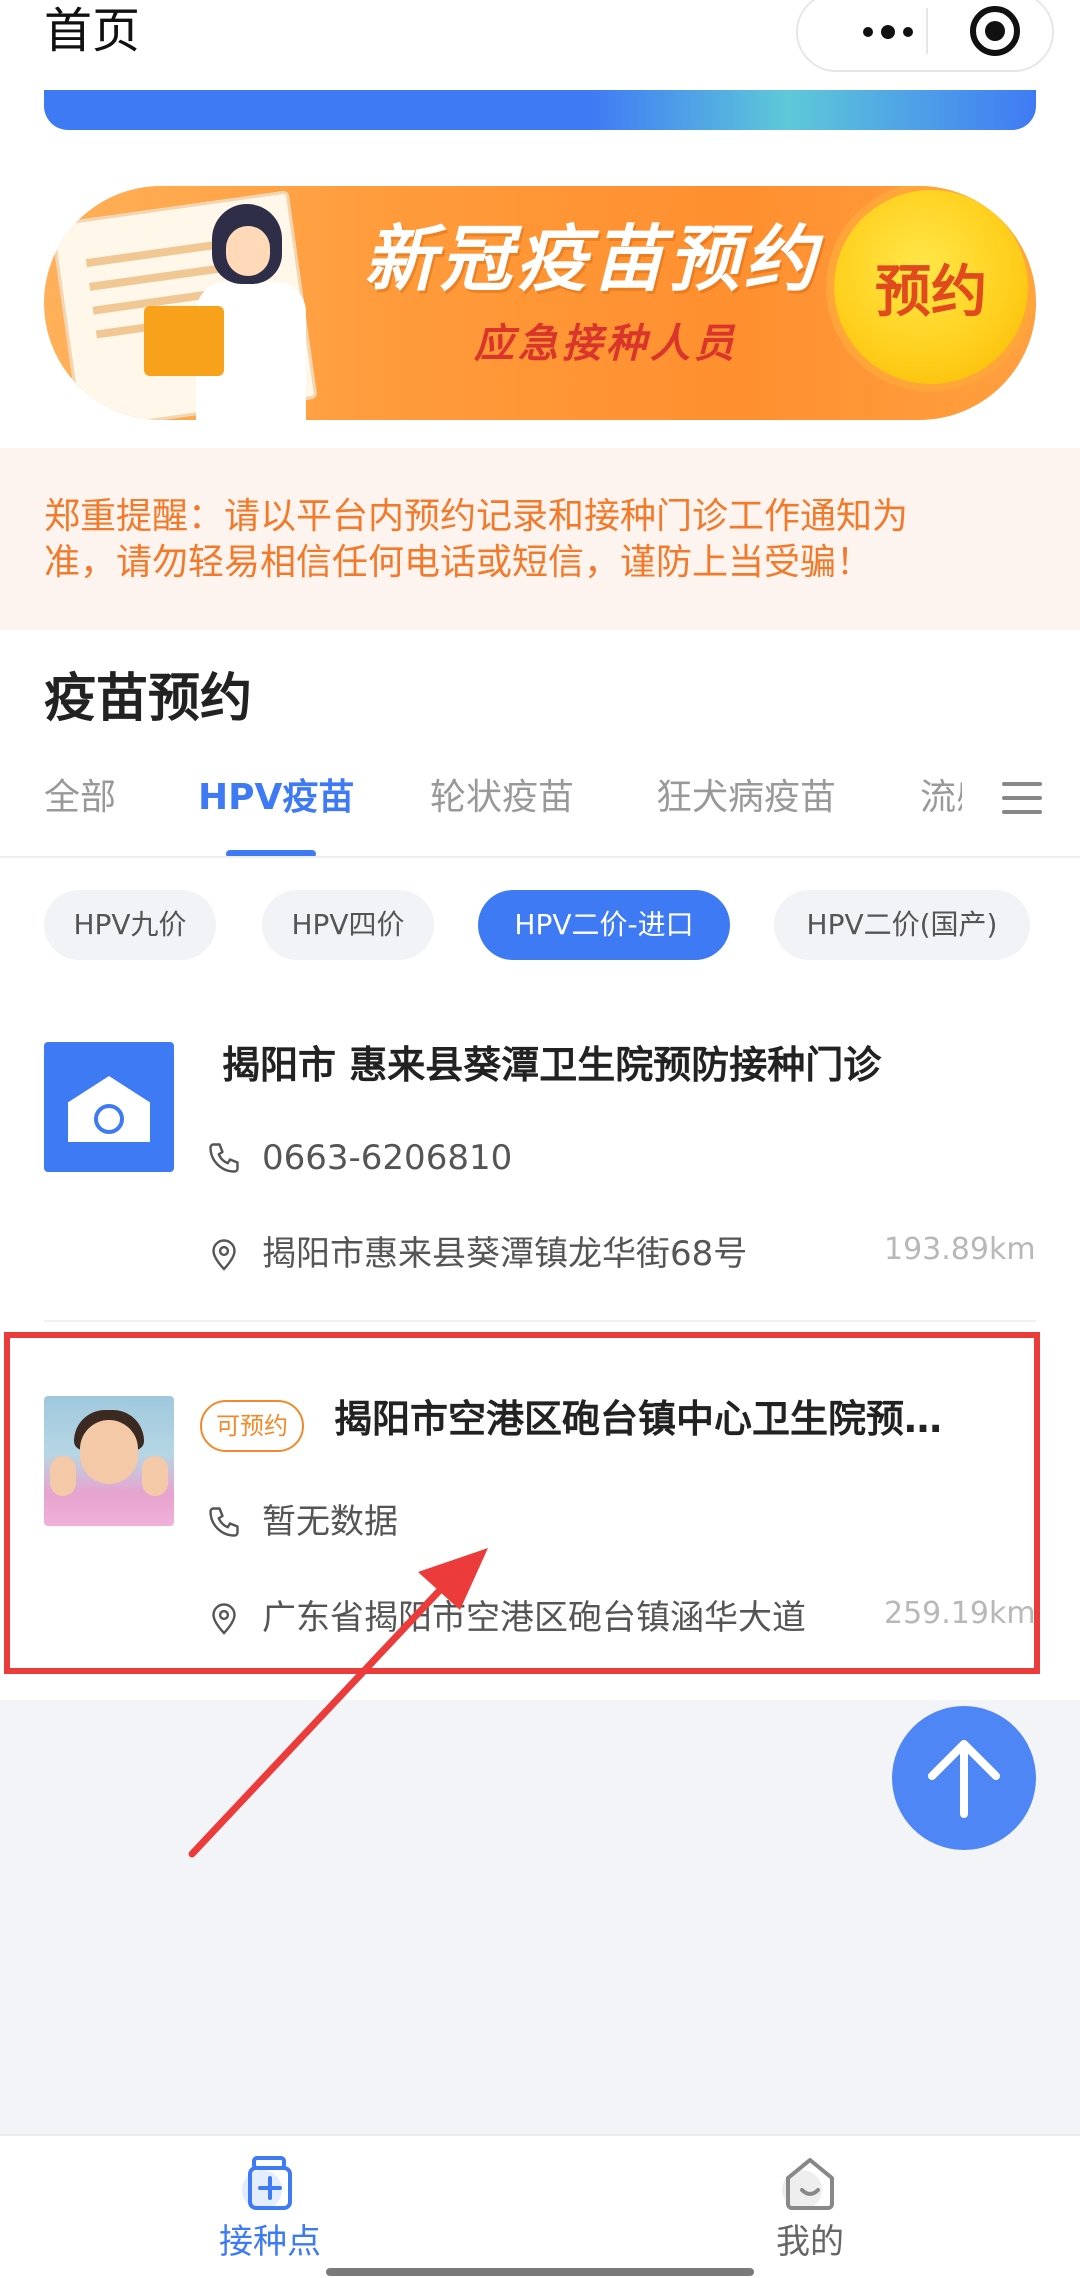 The height and width of the screenshot is (2278, 1080). What do you see at coordinates (540, 857) in the screenshot?
I see `tabs-divider` at bounding box center [540, 857].